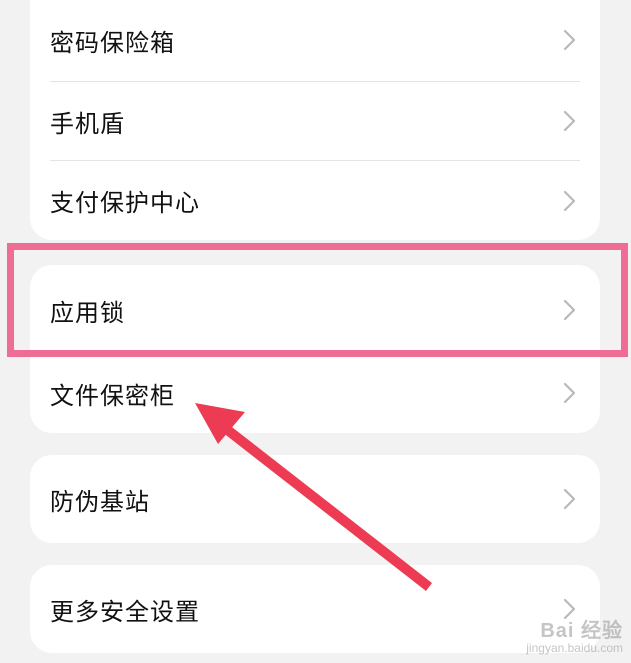  I want to click on list-item-password-vault: 密码保险箱, so click(315, 40).